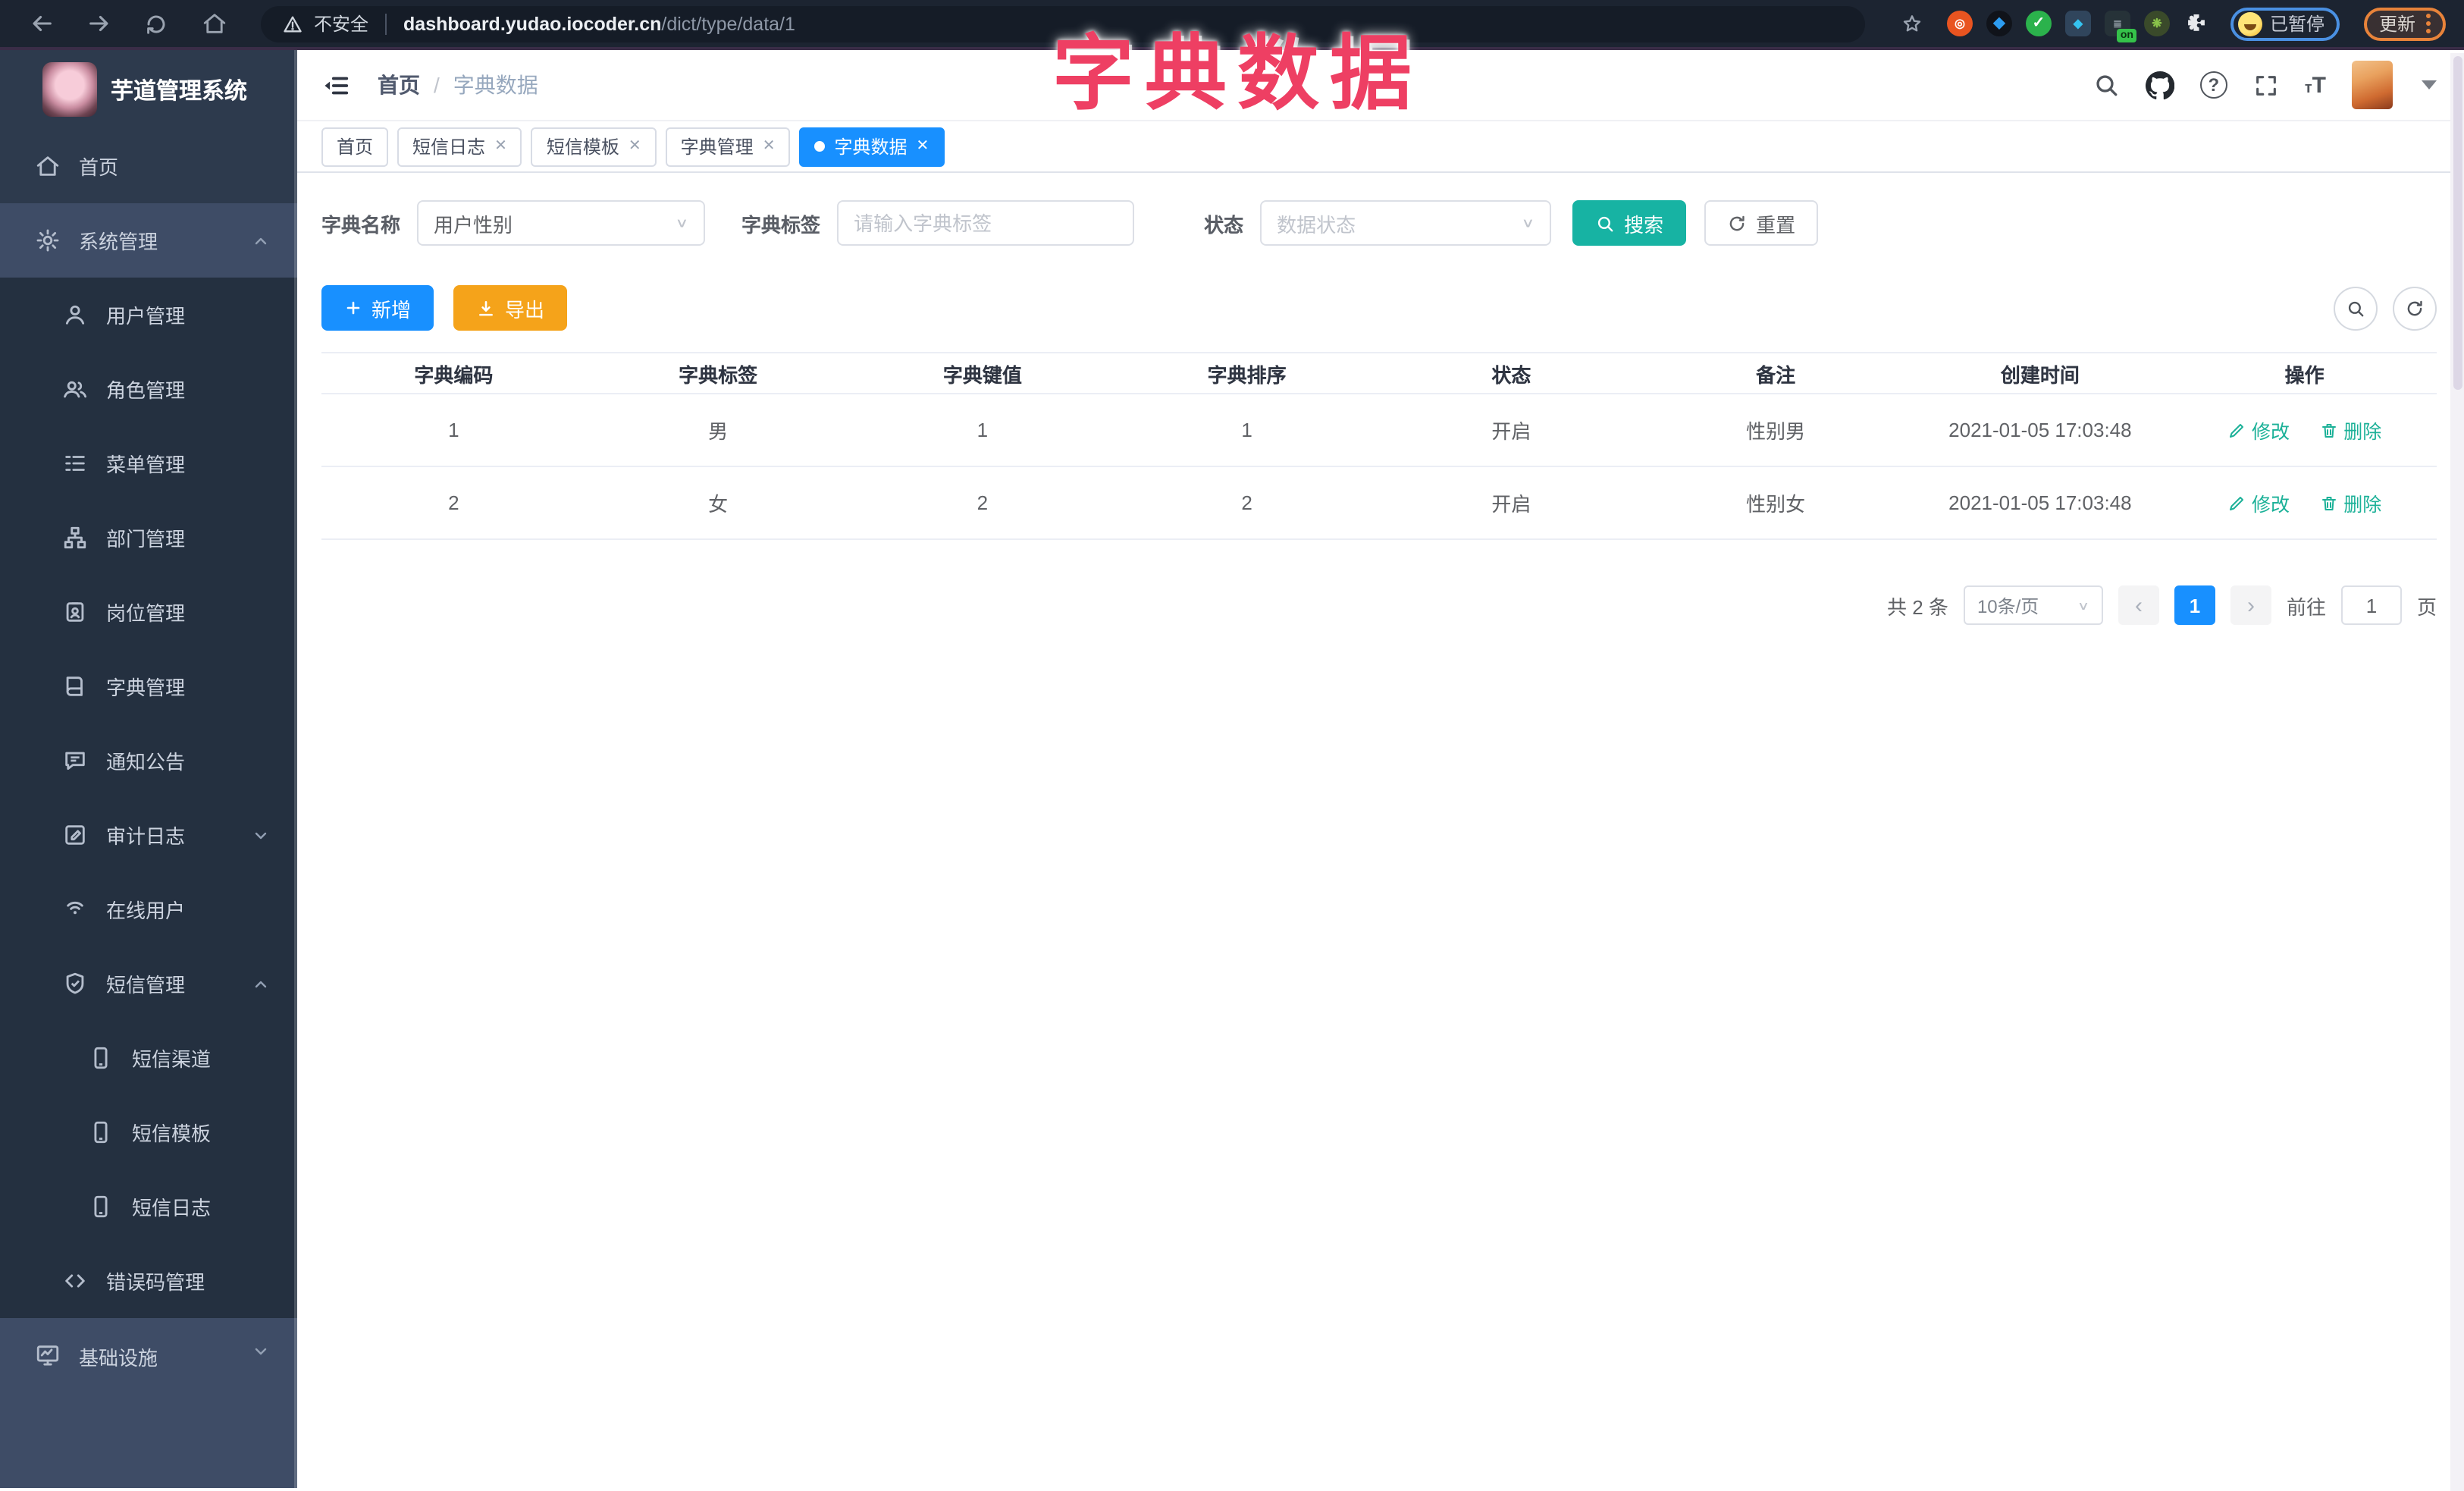 The image size is (2464, 1491). I want to click on green-check-extension-icon: ✓, so click(2039, 23).